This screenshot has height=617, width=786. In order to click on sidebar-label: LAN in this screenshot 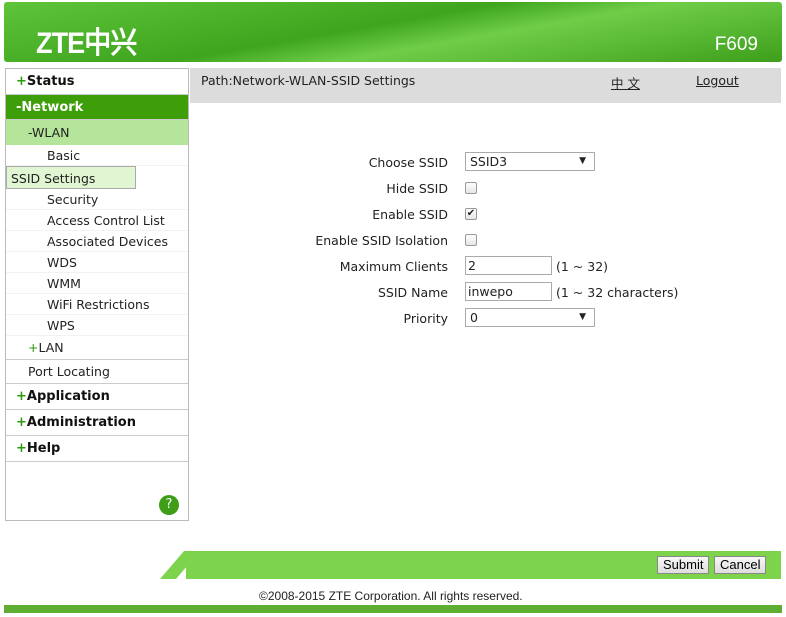, I will do `click(51, 347)`.